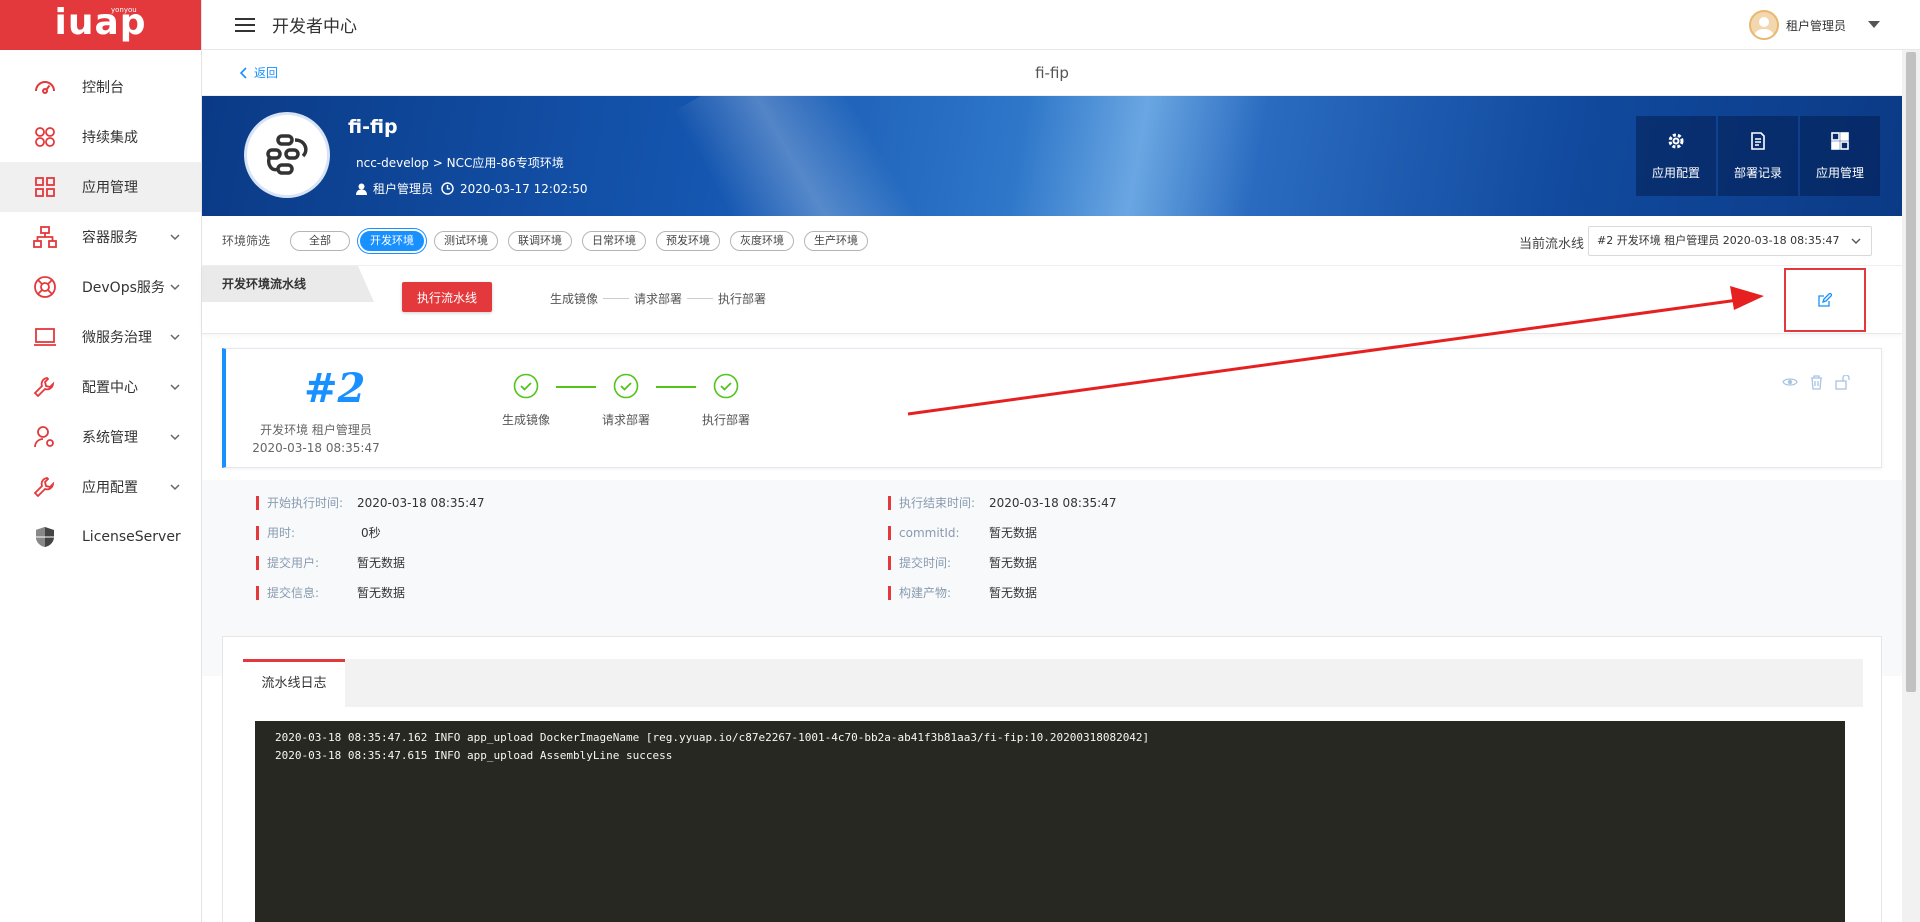 This screenshot has width=1920, height=922. I want to click on hamburger-menu-icon, so click(245, 25).